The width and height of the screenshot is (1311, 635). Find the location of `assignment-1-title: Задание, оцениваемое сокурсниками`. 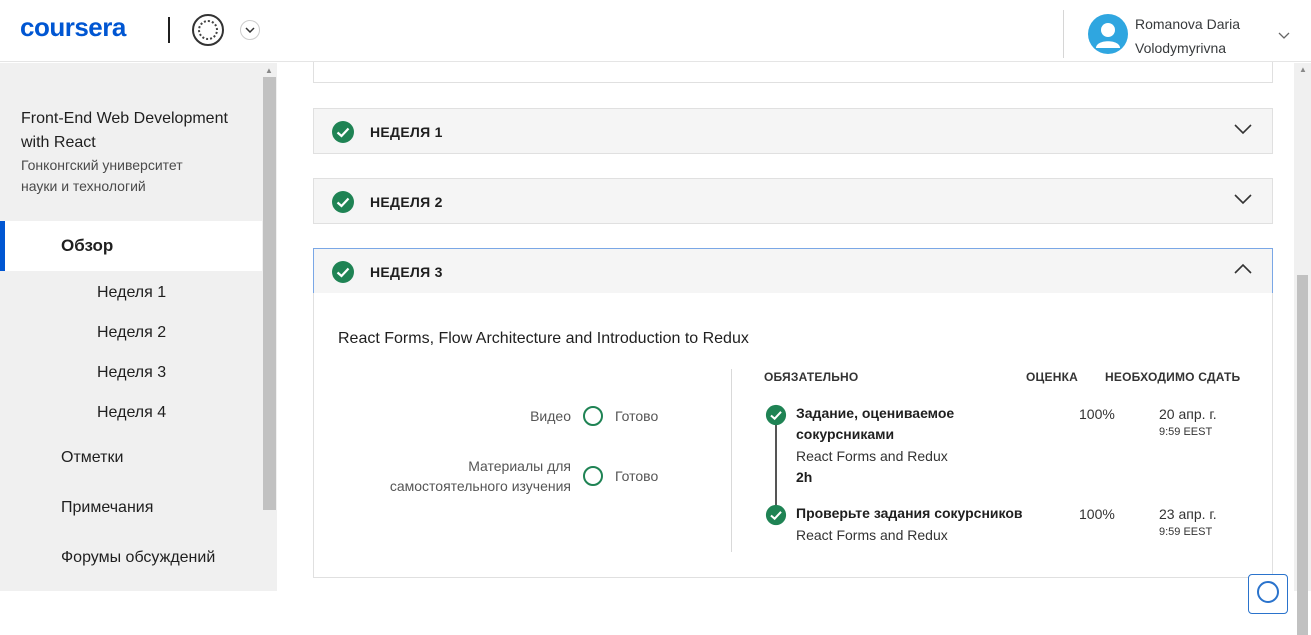

assignment-1-title: Задание, оцениваемое сокурсниками is located at coordinates (921, 424).